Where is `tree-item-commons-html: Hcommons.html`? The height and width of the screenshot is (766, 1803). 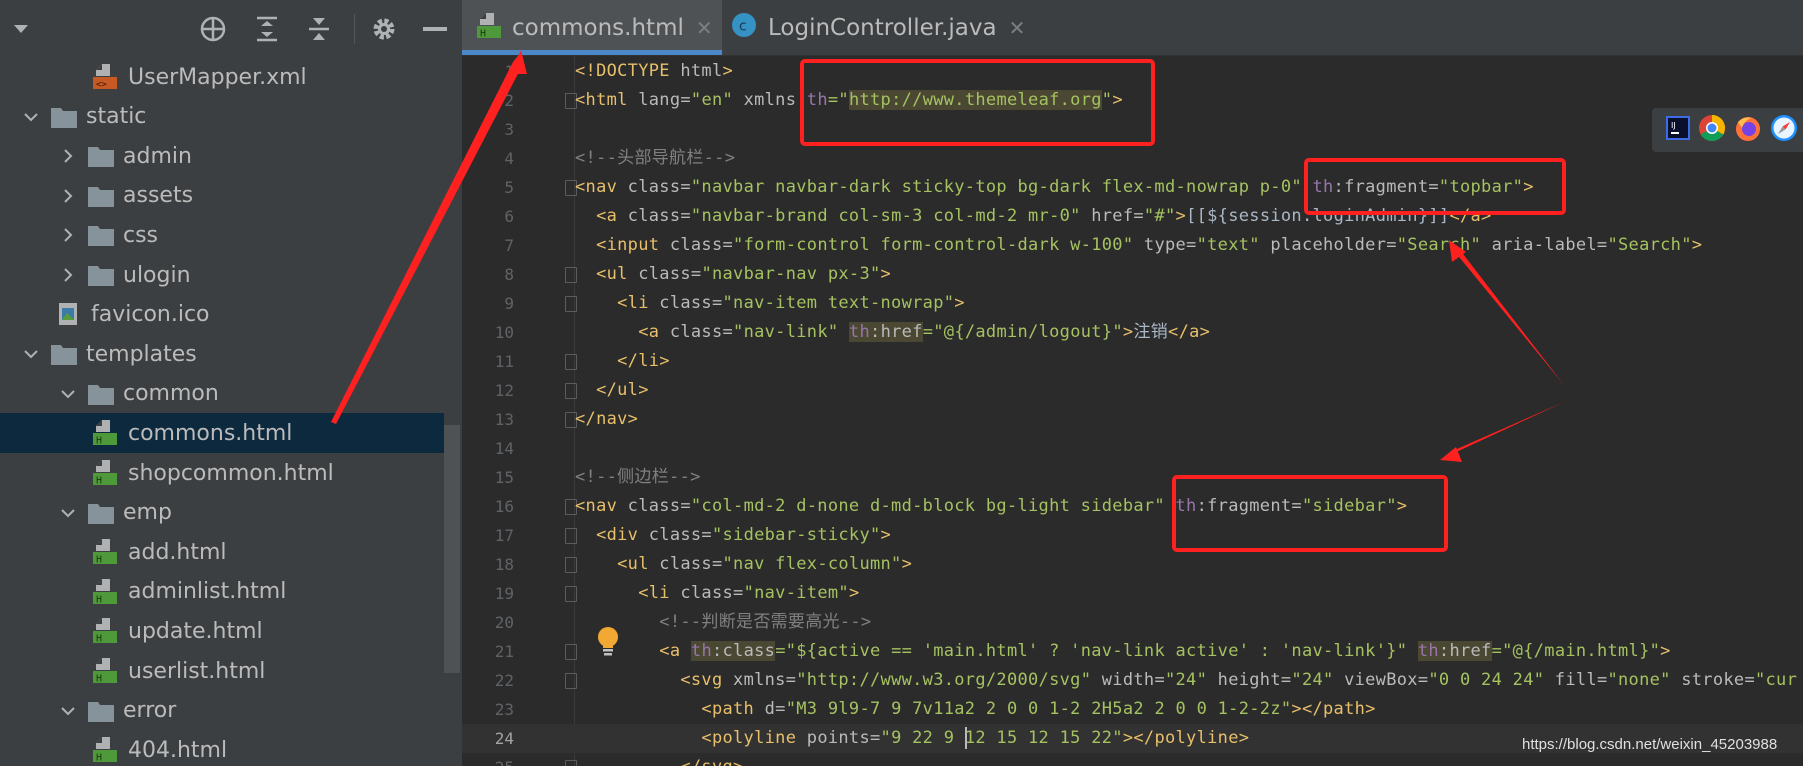
tree-item-commons-html: Hcommons.html is located at coordinates (222, 433).